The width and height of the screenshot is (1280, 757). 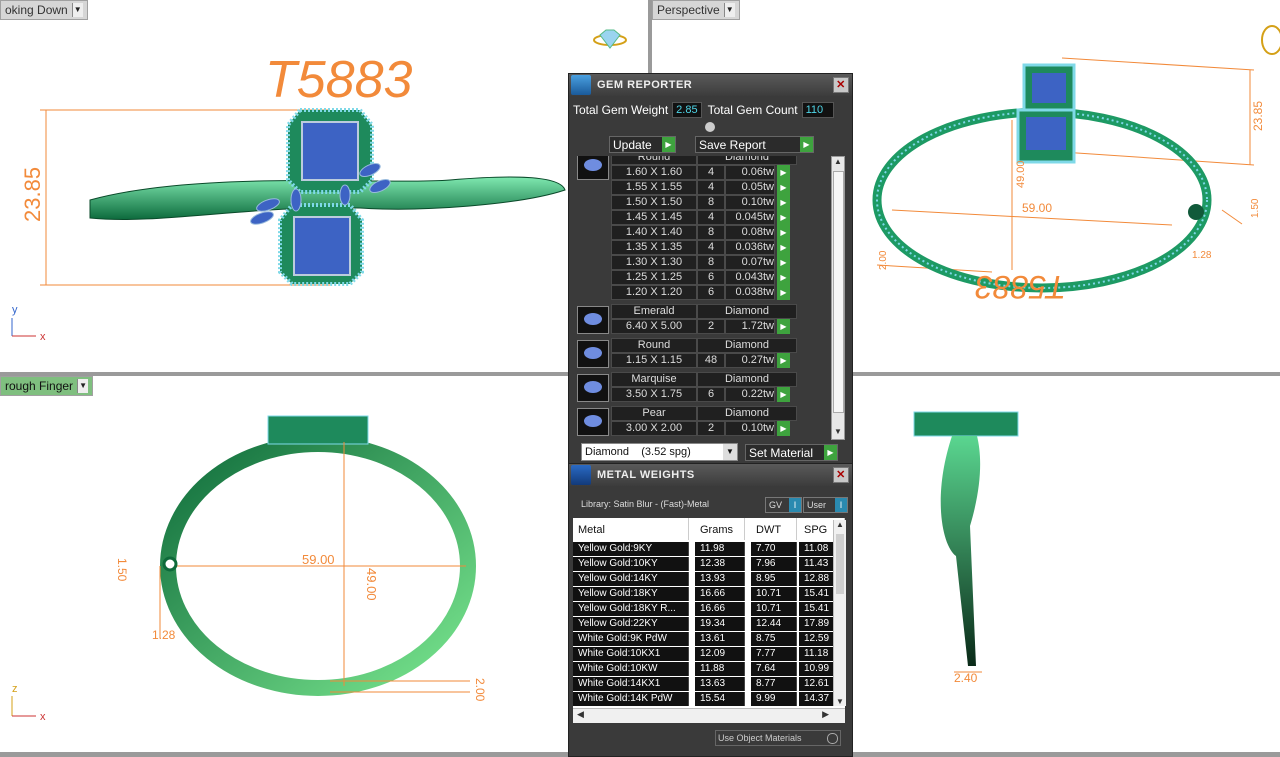 What do you see at coordinates (720, 654) in the screenshot?
I see `metal-value-cell: 12.09` at bounding box center [720, 654].